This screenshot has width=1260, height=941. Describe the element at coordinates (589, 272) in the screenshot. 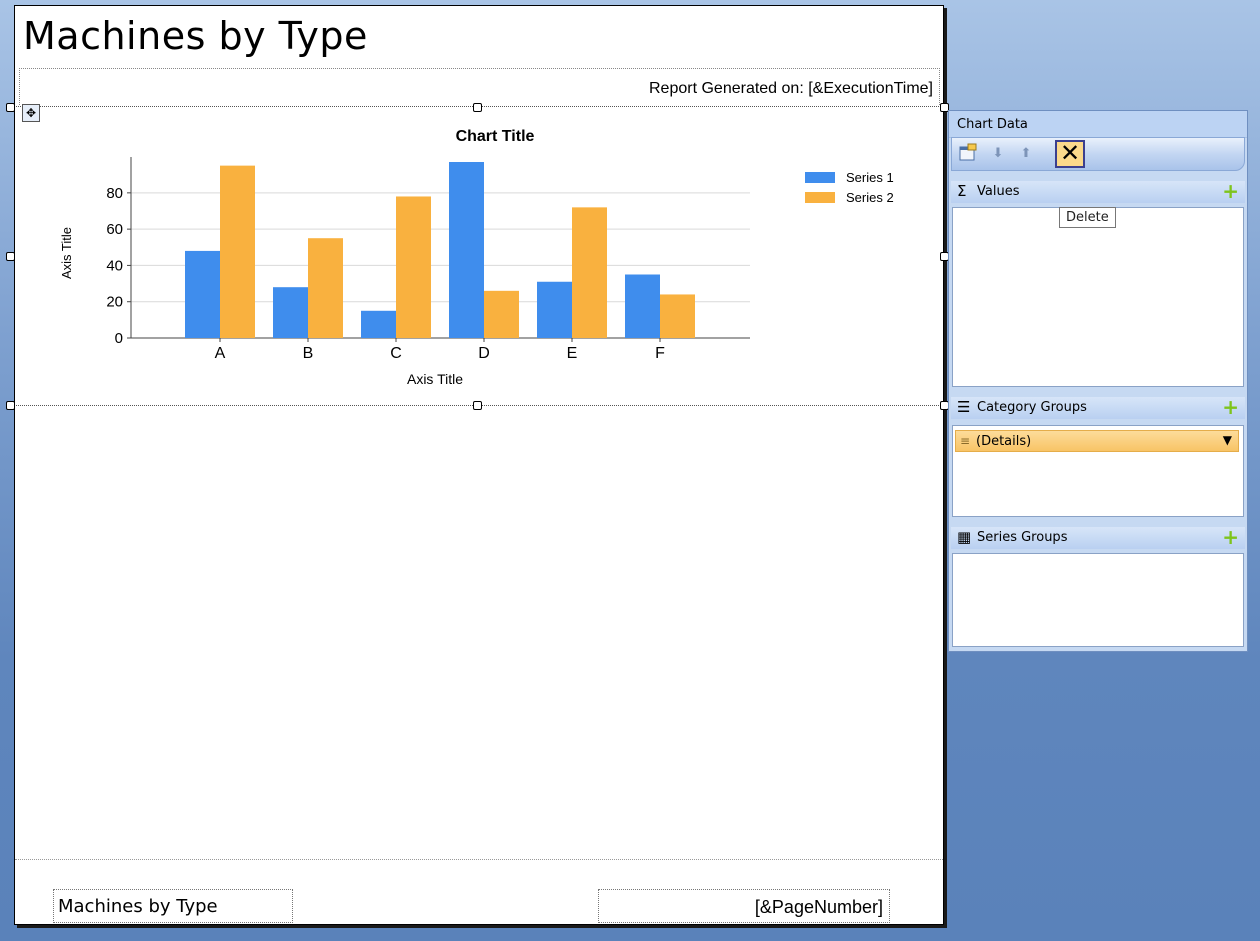

I see `bar-e-s2` at that location.